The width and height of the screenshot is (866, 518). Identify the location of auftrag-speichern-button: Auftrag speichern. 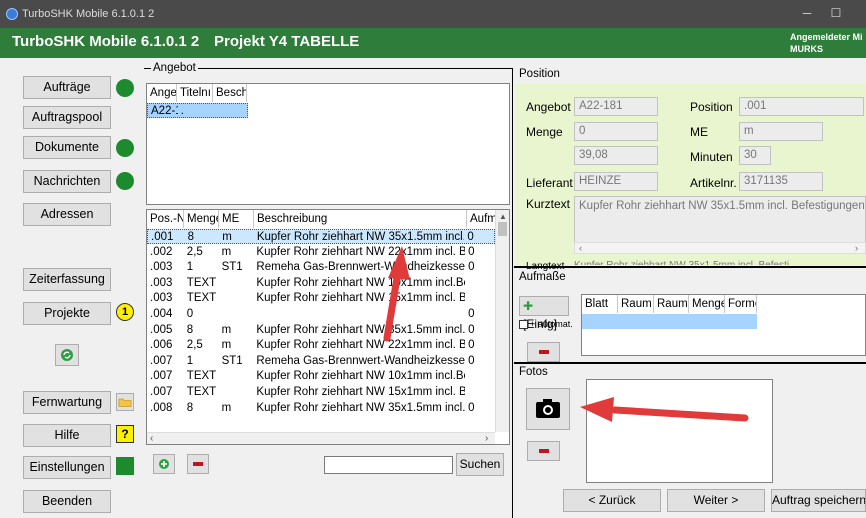
(818, 500).